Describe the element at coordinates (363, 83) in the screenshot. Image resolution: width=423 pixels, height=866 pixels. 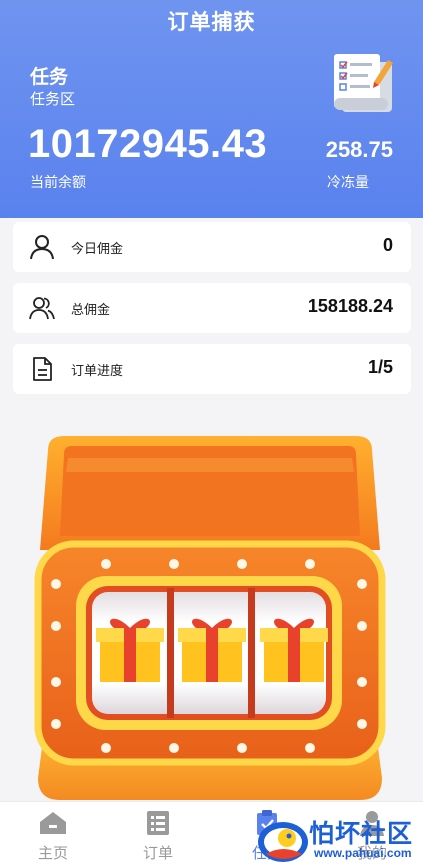
I see `document-checklist-illustration` at that location.